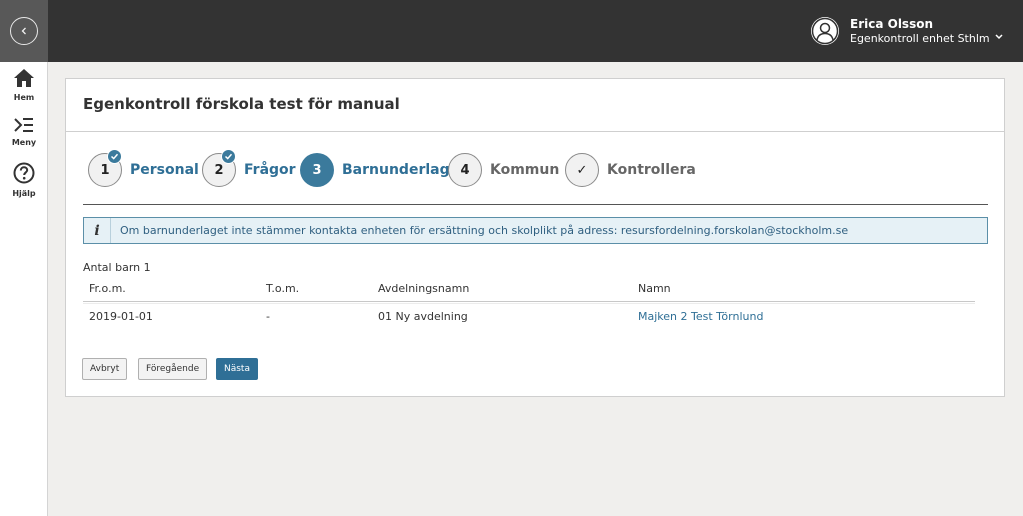 Image resolution: width=1023 pixels, height=516 pixels. I want to click on table-header-divider-shadow, so click(529, 303).